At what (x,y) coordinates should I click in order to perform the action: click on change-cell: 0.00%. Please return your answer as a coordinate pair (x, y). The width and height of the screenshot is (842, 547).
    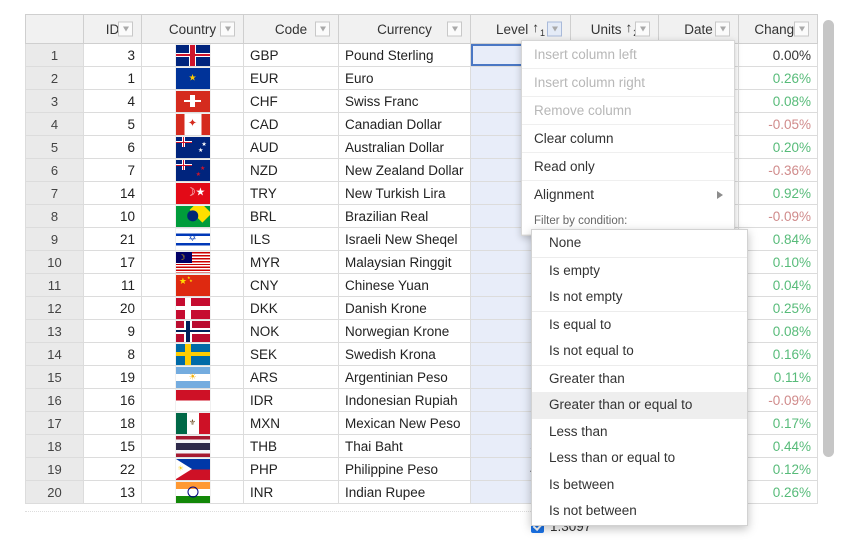
    Looking at the image, I should click on (778, 55).